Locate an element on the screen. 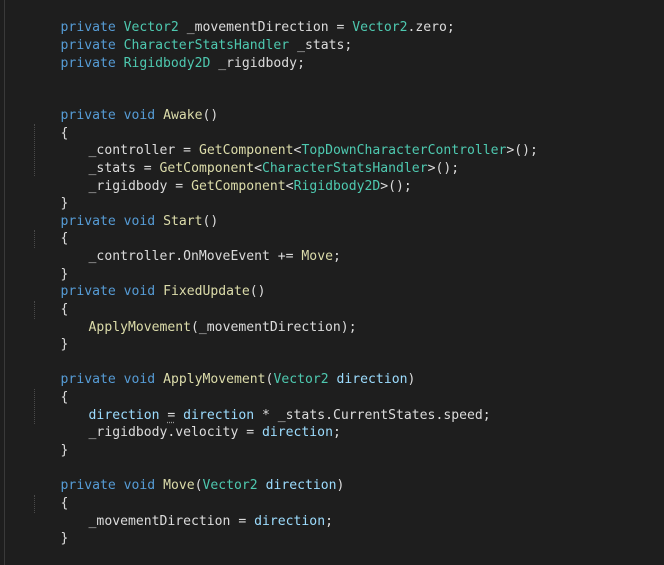 The image size is (664, 565). method-token: FixedUpdate is located at coordinates (206, 291).